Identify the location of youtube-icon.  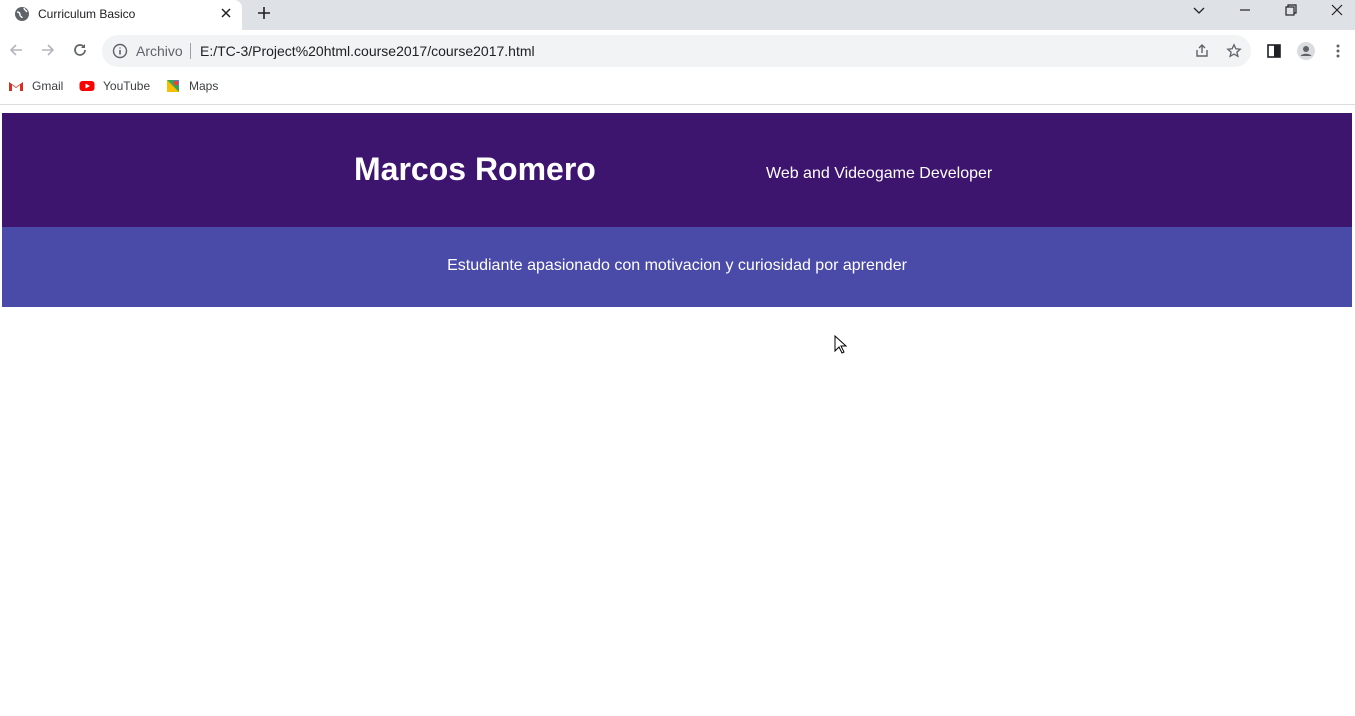
(87, 86).